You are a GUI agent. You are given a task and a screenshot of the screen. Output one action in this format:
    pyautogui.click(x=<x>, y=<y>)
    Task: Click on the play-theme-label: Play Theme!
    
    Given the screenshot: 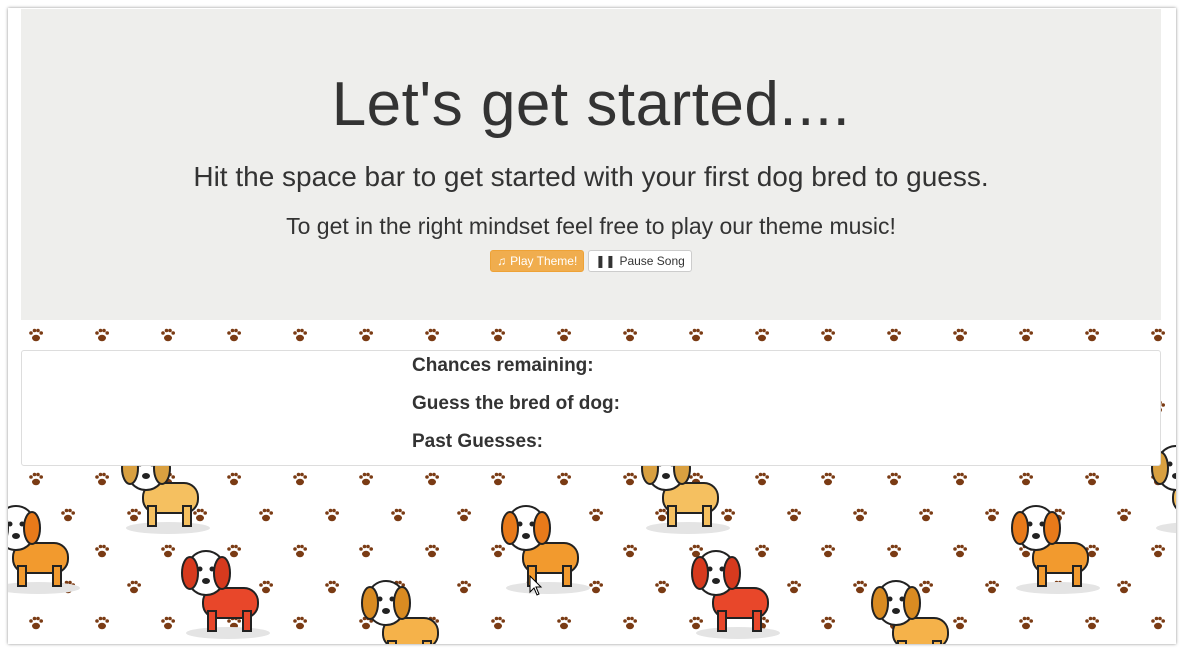 What is the action you would take?
    pyautogui.click(x=544, y=261)
    